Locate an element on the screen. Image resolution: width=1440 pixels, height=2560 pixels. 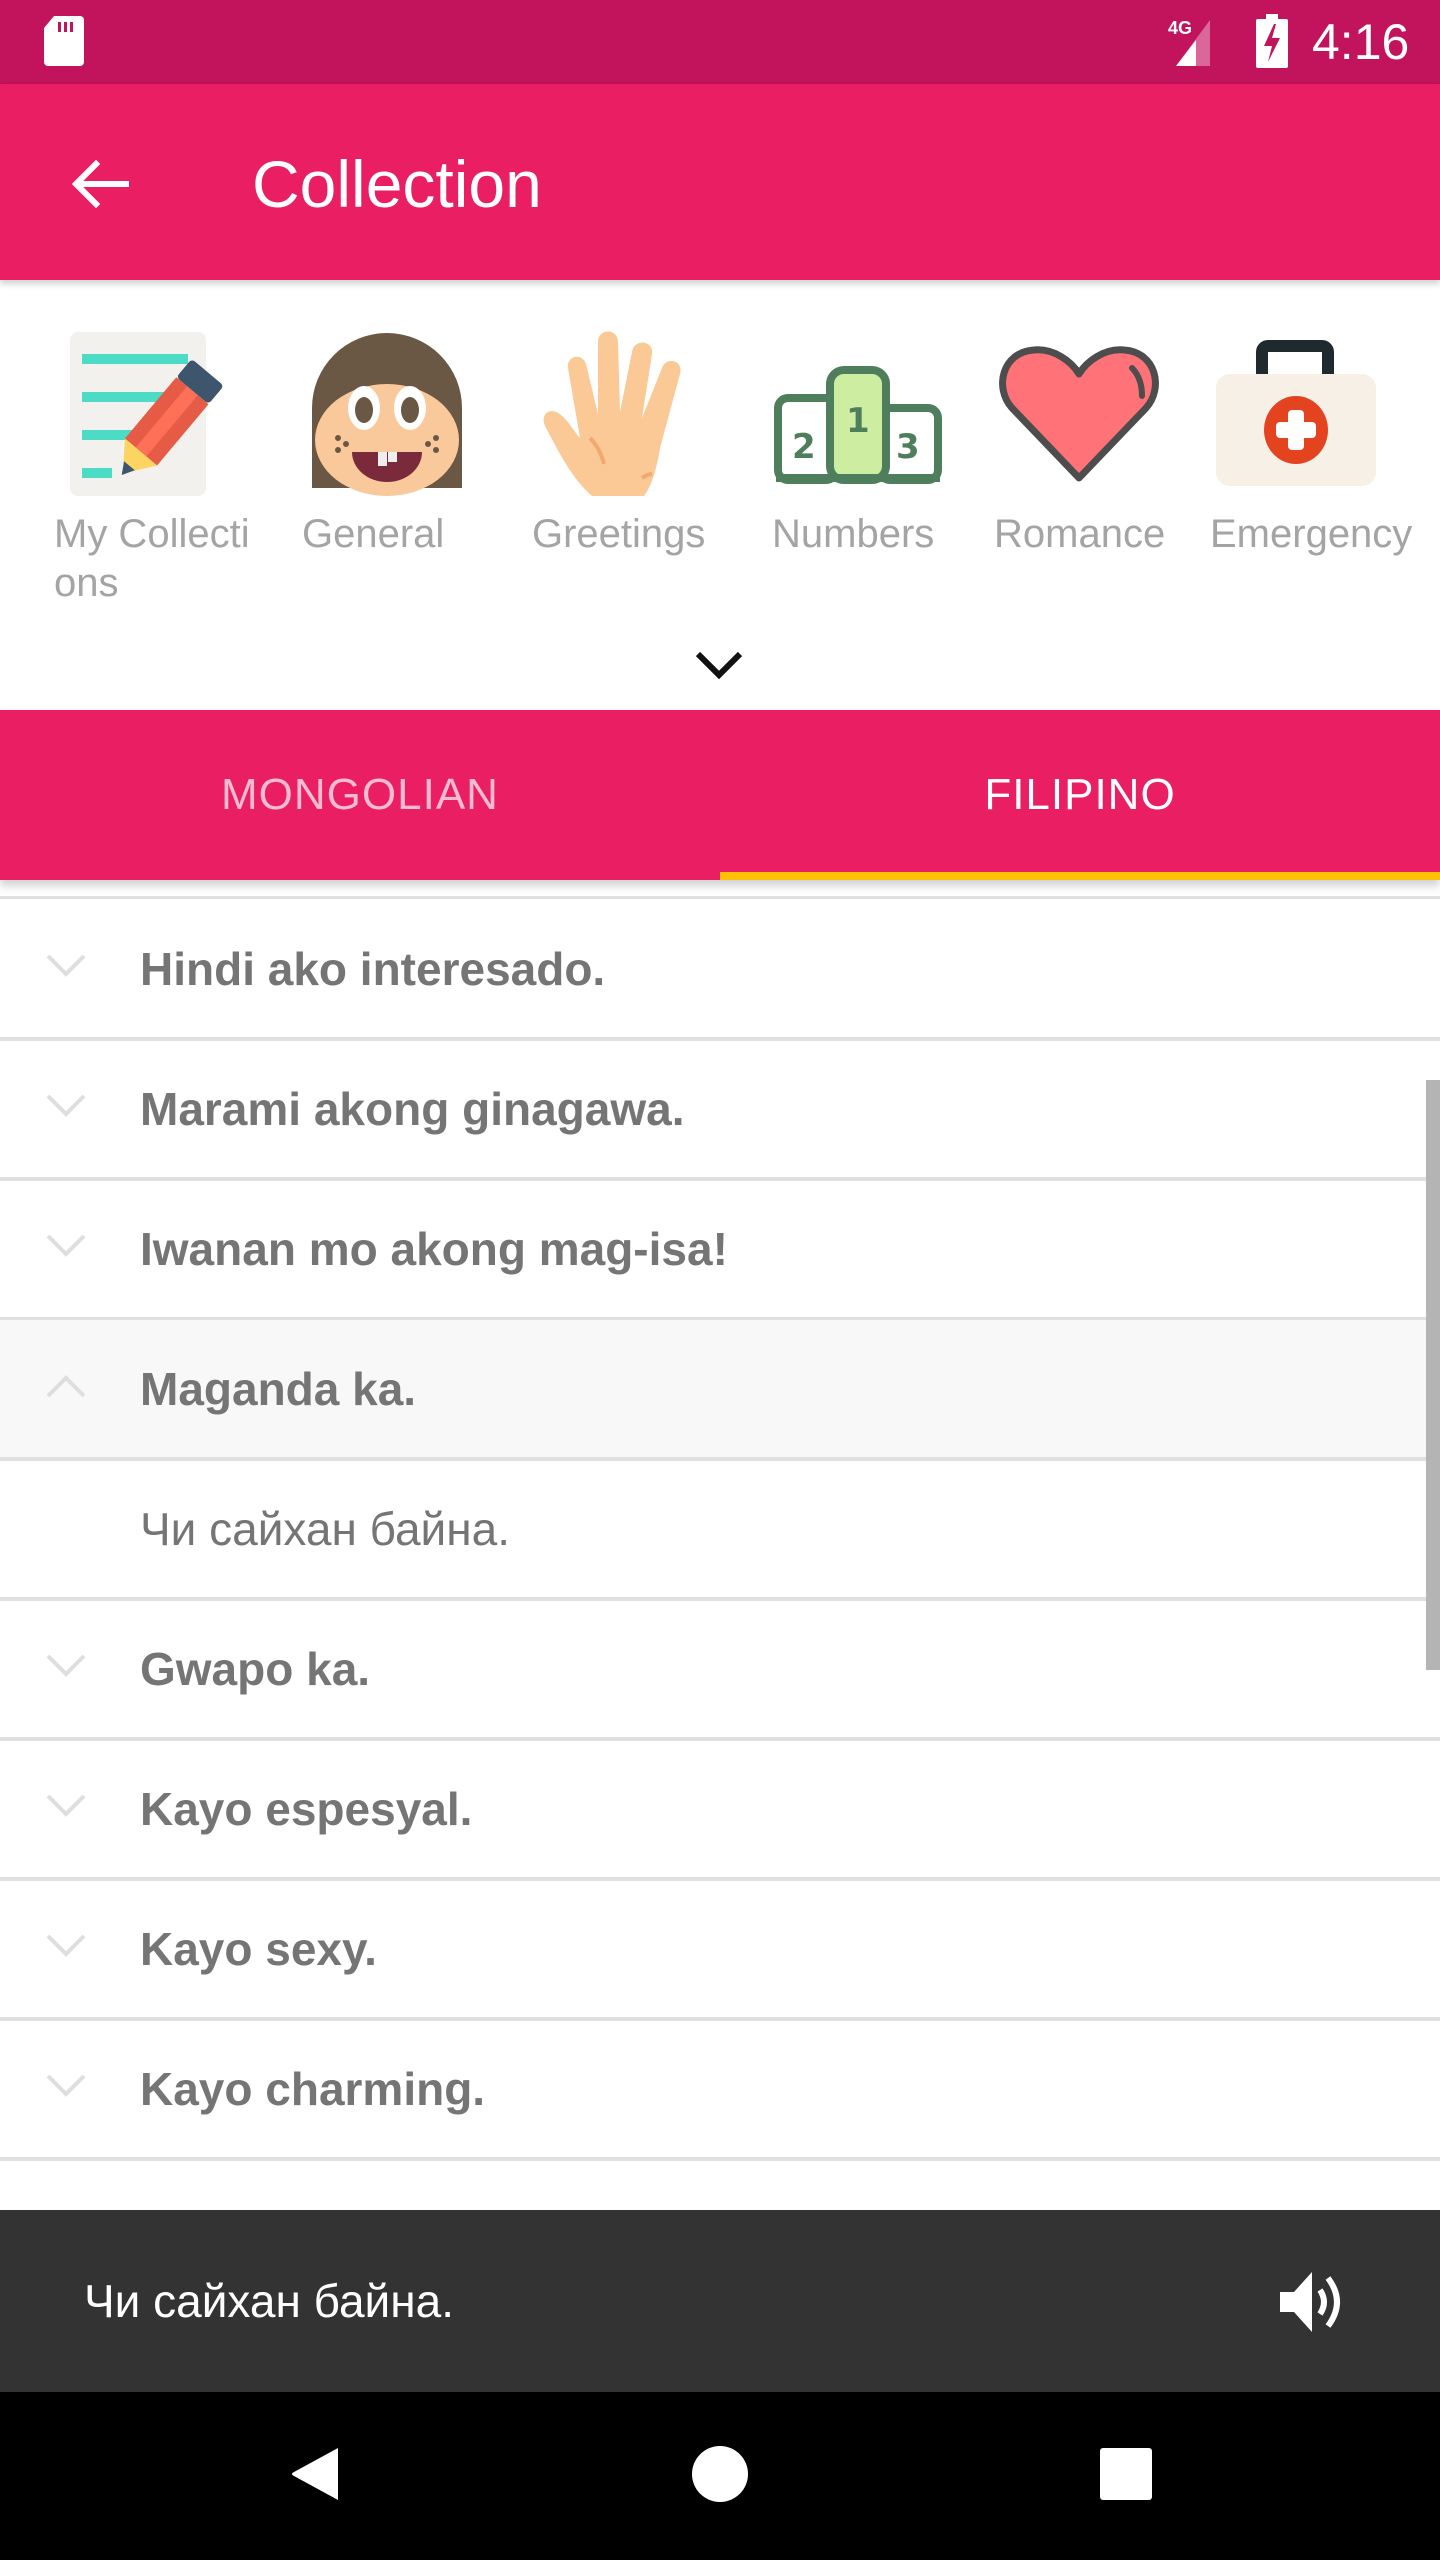
nav-recents-icon is located at coordinates (1126, 2474).